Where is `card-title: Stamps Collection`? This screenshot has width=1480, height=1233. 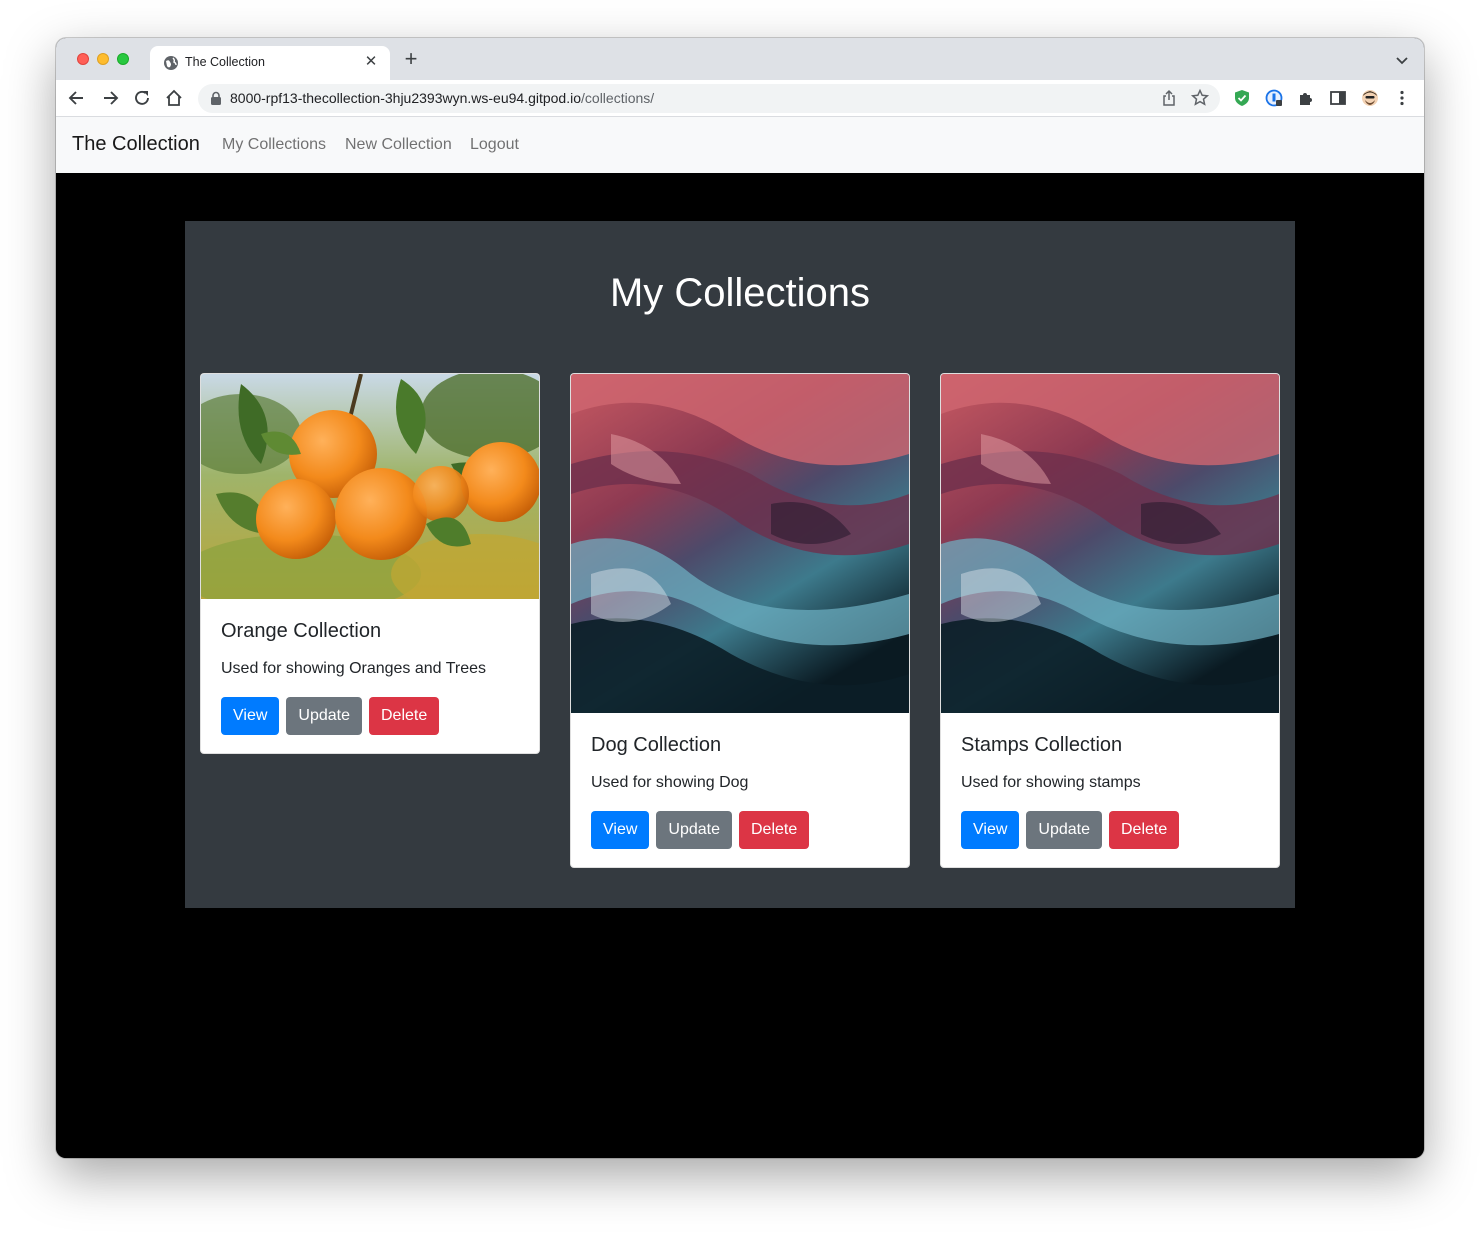 card-title: Stamps Collection is located at coordinates (1042, 745).